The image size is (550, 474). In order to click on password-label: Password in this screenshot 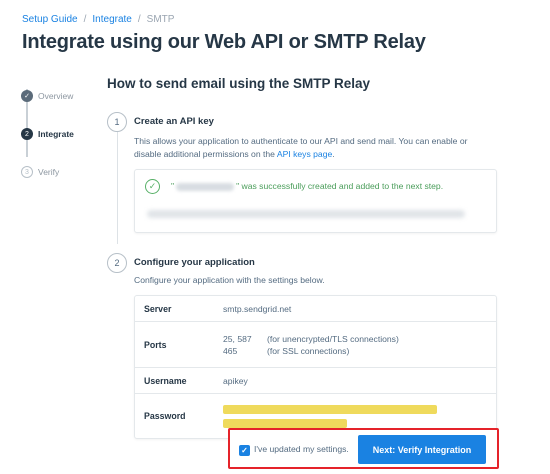, I will do `click(165, 416)`.